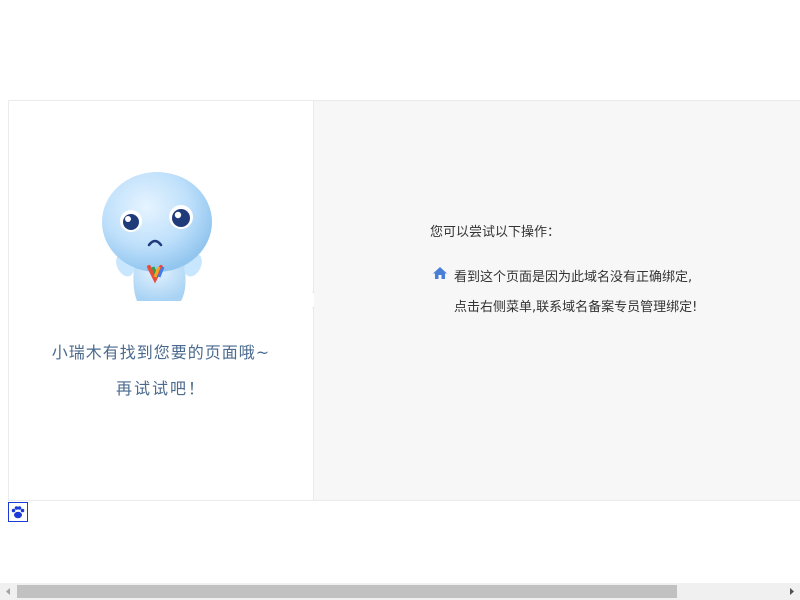 The width and height of the screenshot is (800, 600). I want to click on paw-icon-glyph, so click(18, 512).